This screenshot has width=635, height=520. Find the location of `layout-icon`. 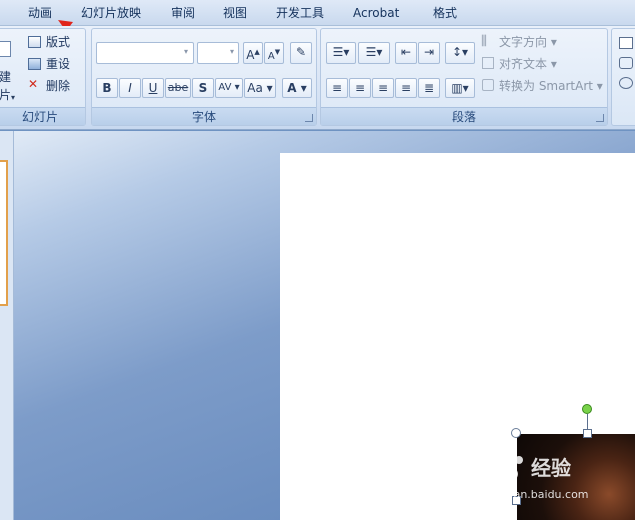

layout-icon is located at coordinates (34, 42).